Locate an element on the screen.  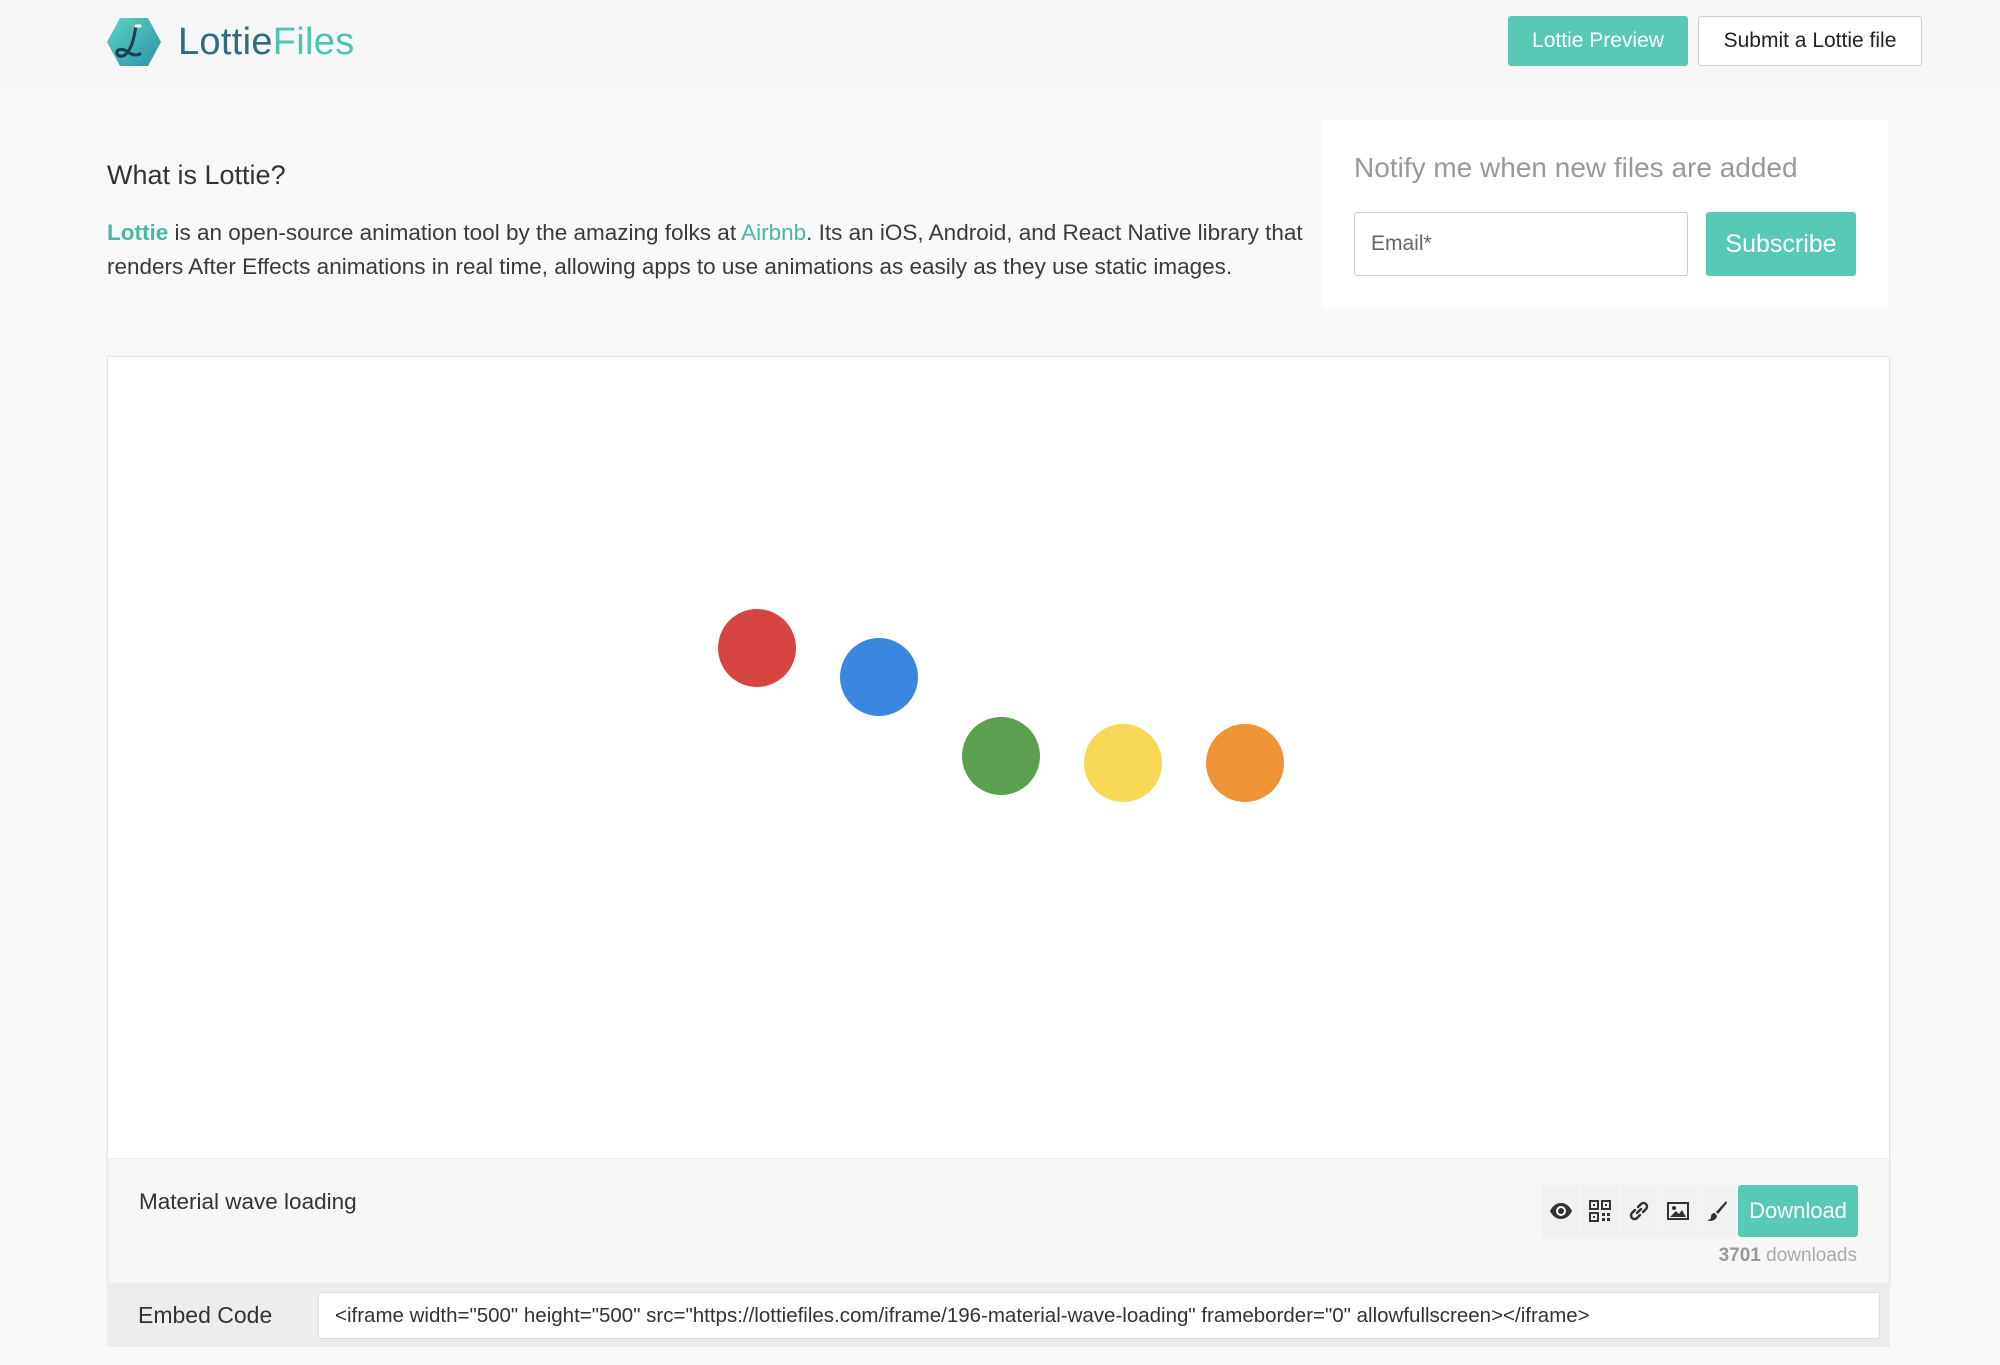
lottie-preview-button: Lottie Preview is located at coordinates (1598, 41).